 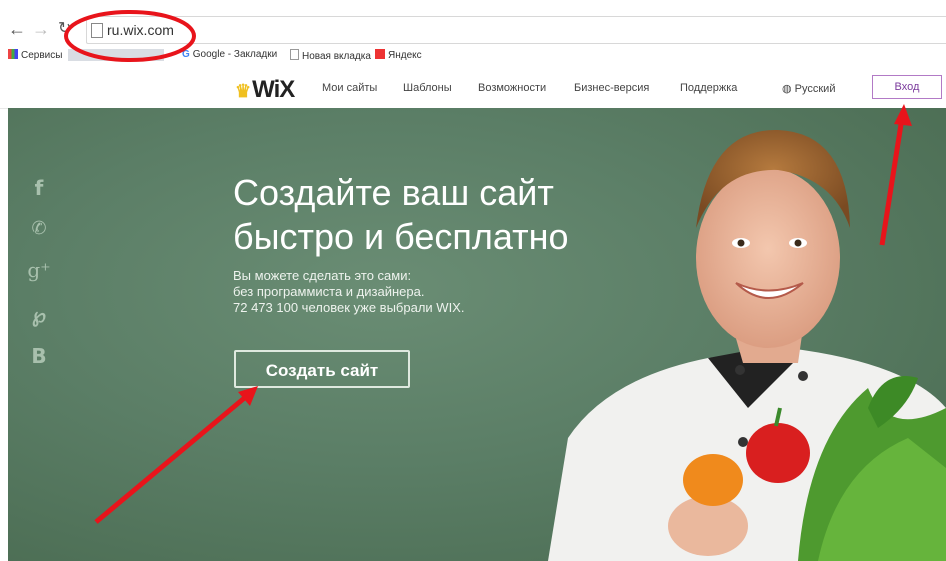 What do you see at coordinates (895, 175) in the screenshot?
I see `arrow-to-login-icon` at bounding box center [895, 175].